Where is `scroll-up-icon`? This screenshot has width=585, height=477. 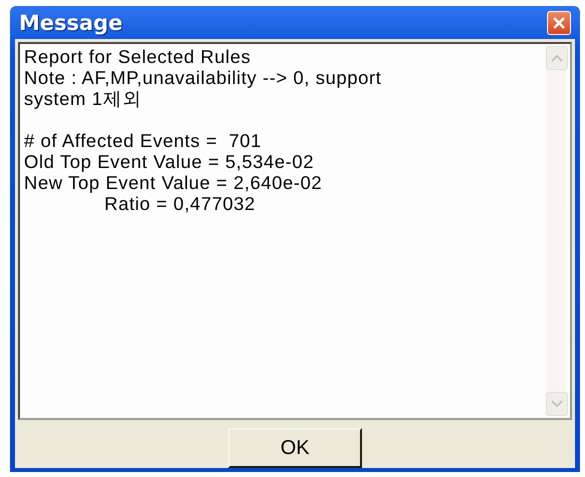
scroll-up-icon is located at coordinates (557, 58).